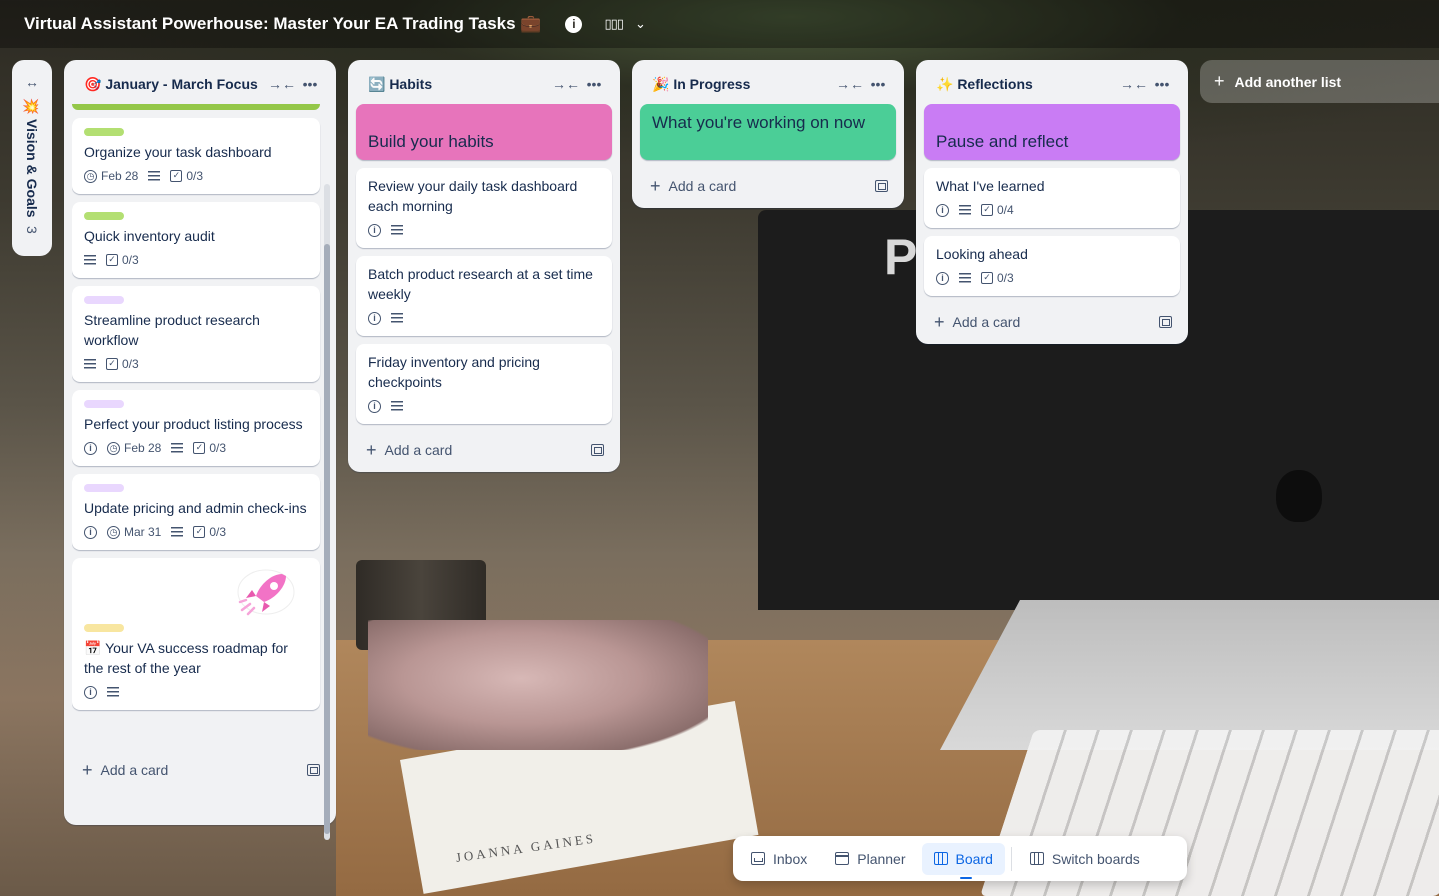 The width and height of the screenshot is (1439, 896). I want to click on list-title: 🔄 Habits, so click(458, 84).